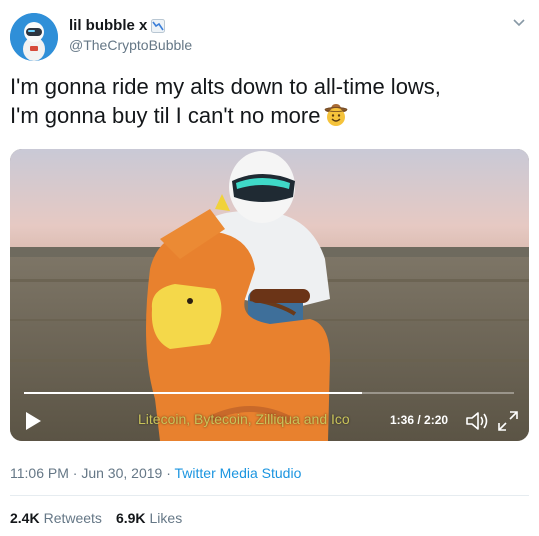 This screenshot has height=536, width=539. I want to click on chart-decreasing-icon, so click(158, 25).